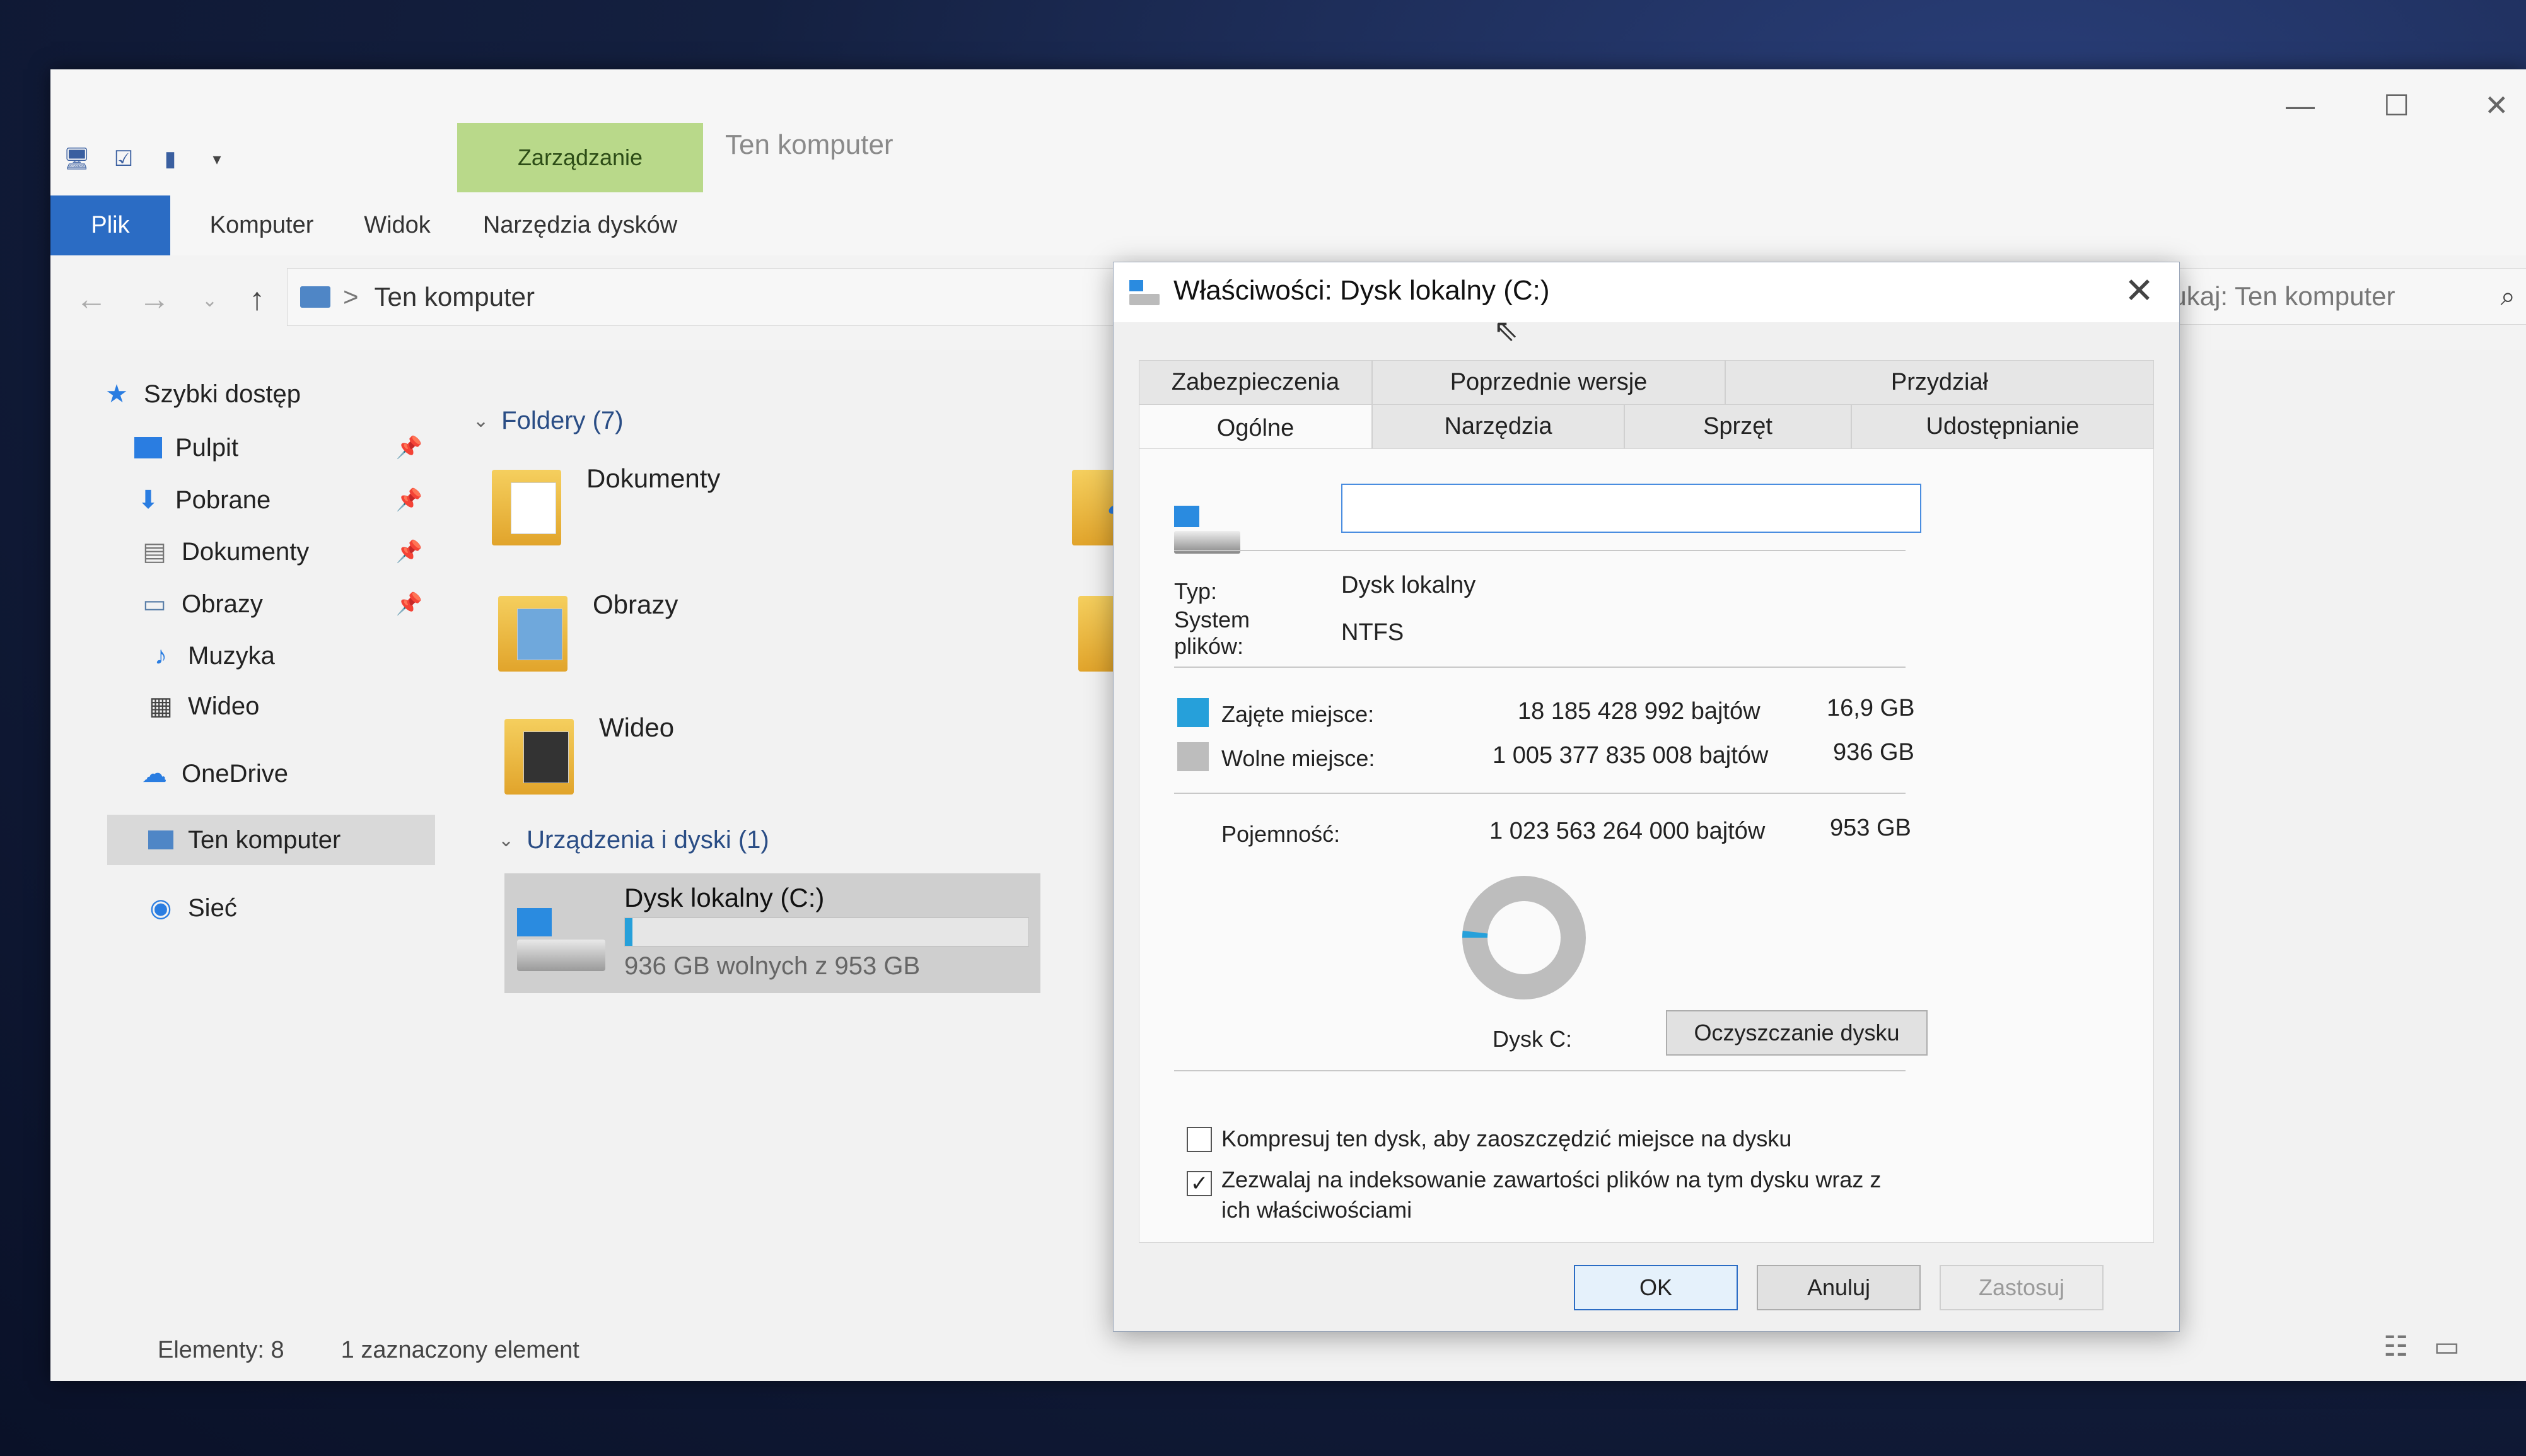 The width and height of the screenshot is (2526, 1456). I want to click on folder-item-pictures: Obrazy, so click(588, 627).